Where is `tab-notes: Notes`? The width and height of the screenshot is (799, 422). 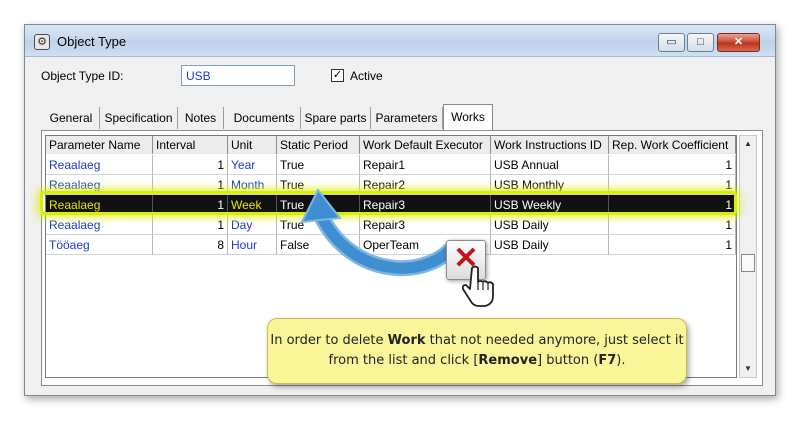 tab-notes: Notes is located at coordinates (201, 118).